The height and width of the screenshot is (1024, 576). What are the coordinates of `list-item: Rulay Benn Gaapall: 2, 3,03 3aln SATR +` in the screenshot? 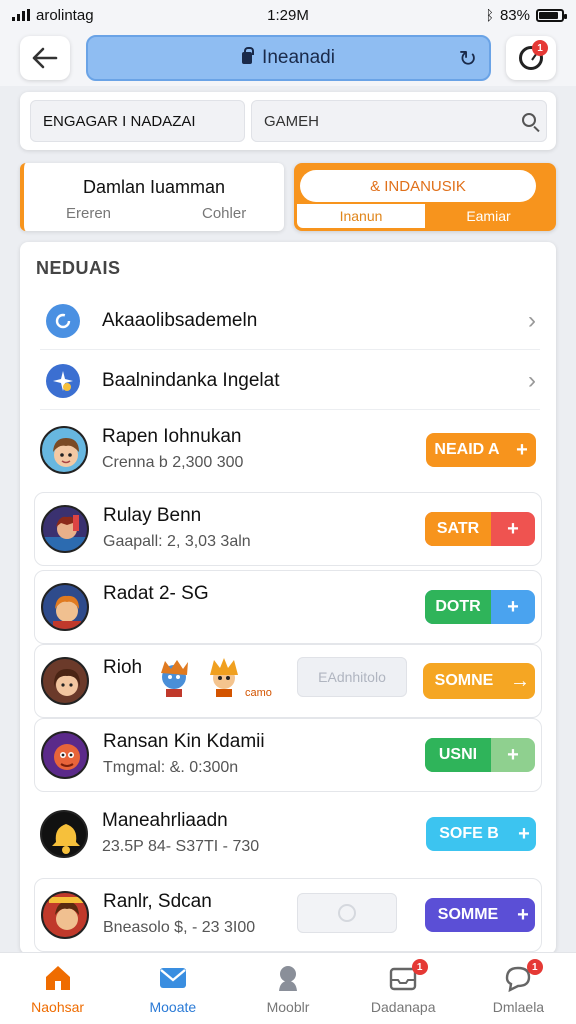 It's located at (288, 529).